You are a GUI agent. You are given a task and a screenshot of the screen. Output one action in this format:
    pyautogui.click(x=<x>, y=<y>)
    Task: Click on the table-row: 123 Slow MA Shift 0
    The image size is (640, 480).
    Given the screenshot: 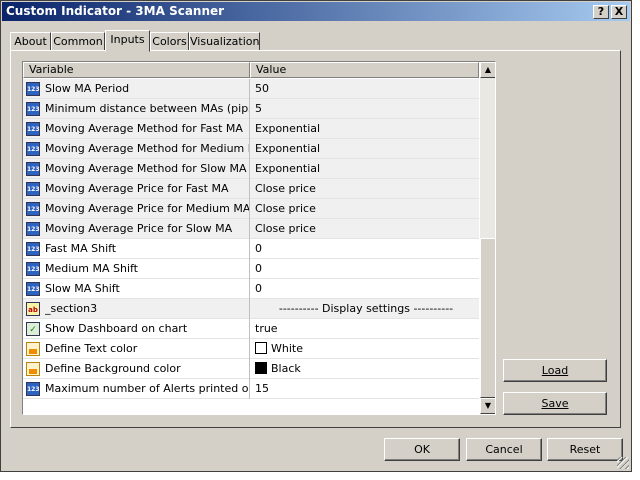 What is the action you would take?
    pyautogui.click(x=251, y=289)
    